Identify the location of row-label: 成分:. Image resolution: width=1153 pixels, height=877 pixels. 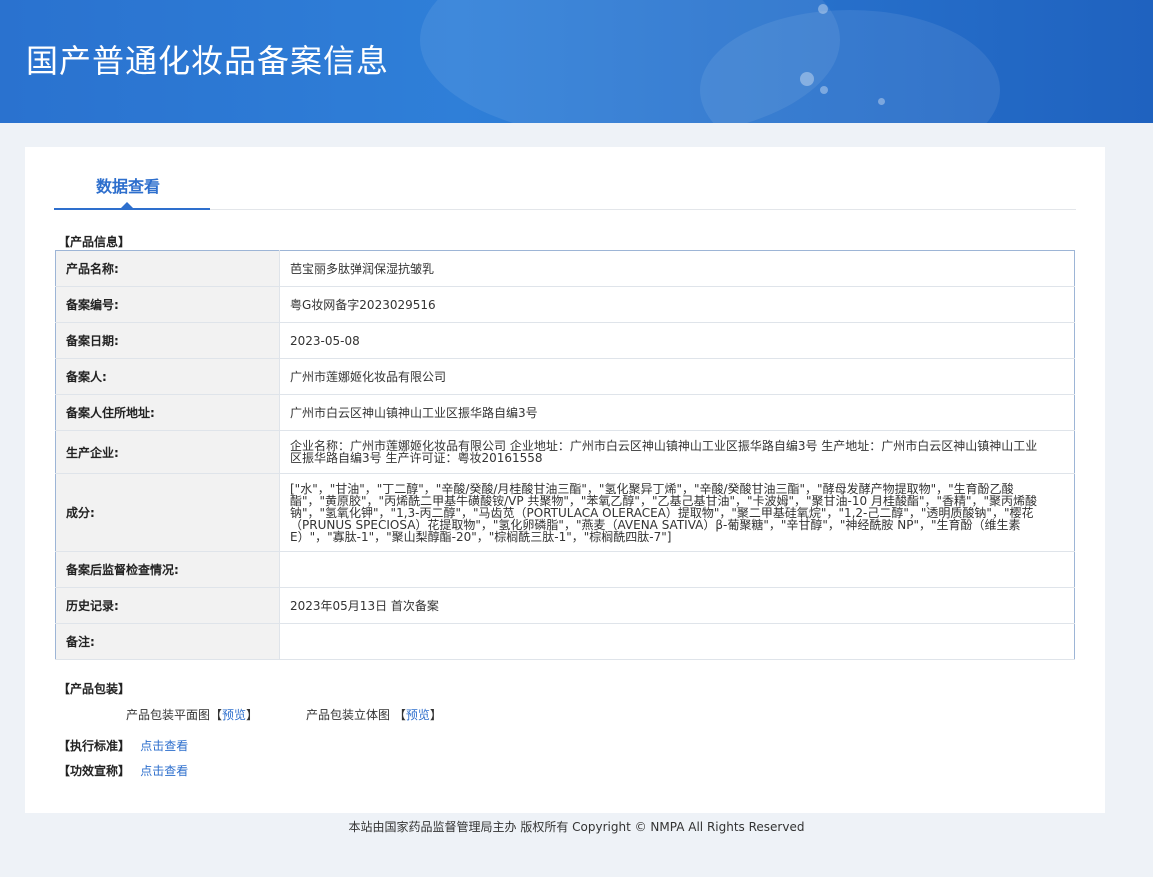
(167, 512).